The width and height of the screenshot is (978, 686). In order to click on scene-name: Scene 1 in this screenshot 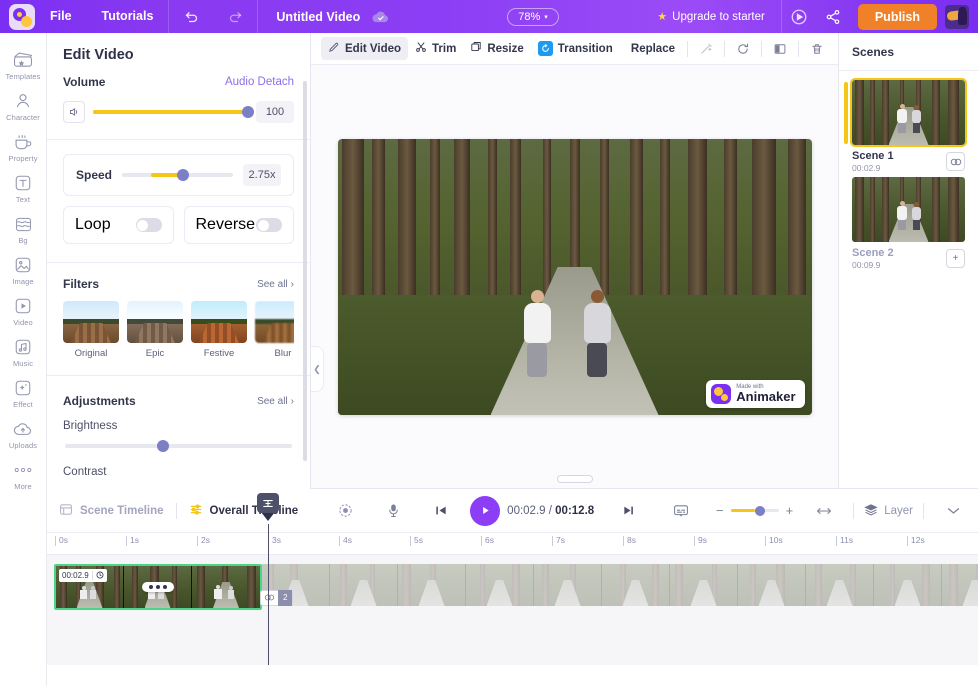, I will do `click(873, 156)`.